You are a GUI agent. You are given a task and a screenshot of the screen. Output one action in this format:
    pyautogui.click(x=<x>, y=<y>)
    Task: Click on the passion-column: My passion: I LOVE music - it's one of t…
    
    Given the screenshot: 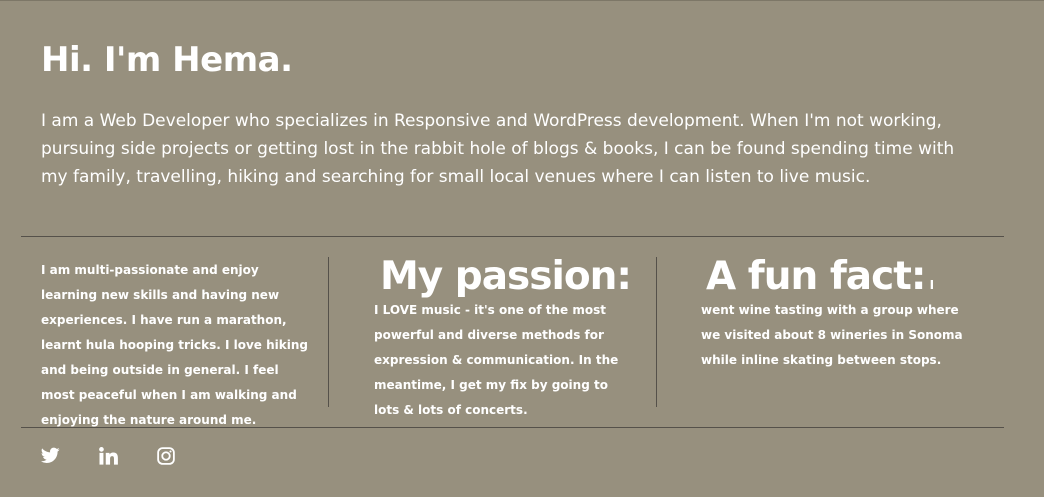 What is the action you would take?
    pyautogui.click(x=505, y=340)
    